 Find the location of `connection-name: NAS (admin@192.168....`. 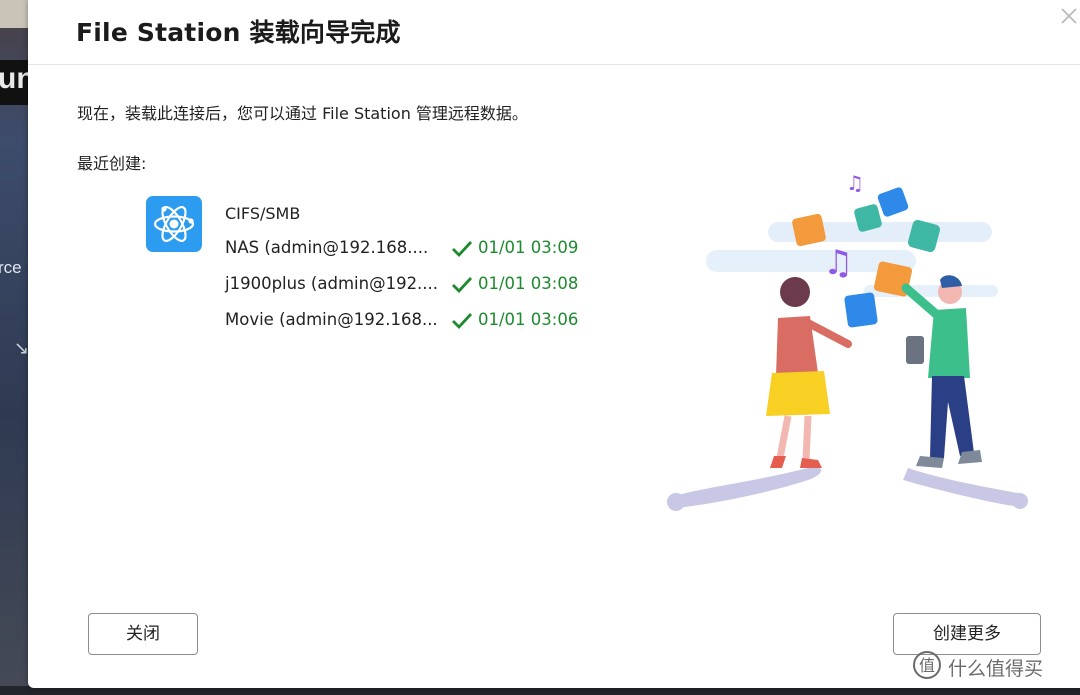

connection-name: NAS (admin@192.168.... is located at coordinates (327, 247).